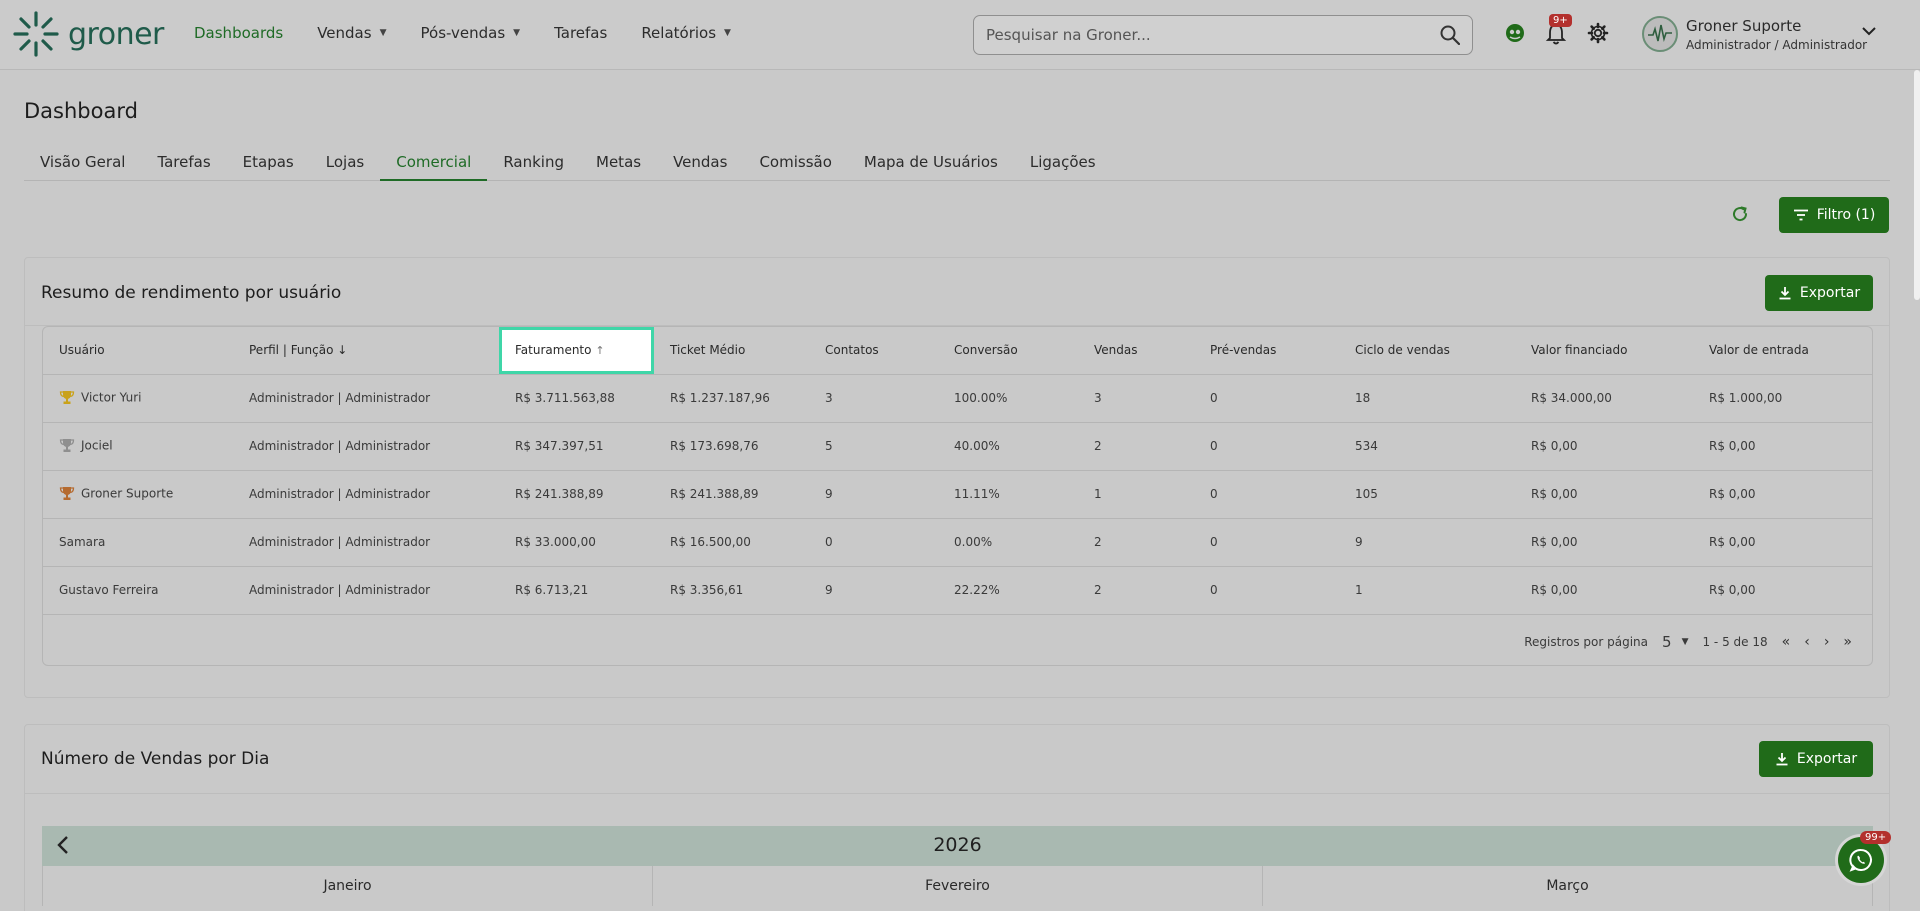 This screenshot has height=911, width=1920. Describe the element at coordinates (1008, 542) in the screenshot. I see `table-cell: 0.00%` at that location.